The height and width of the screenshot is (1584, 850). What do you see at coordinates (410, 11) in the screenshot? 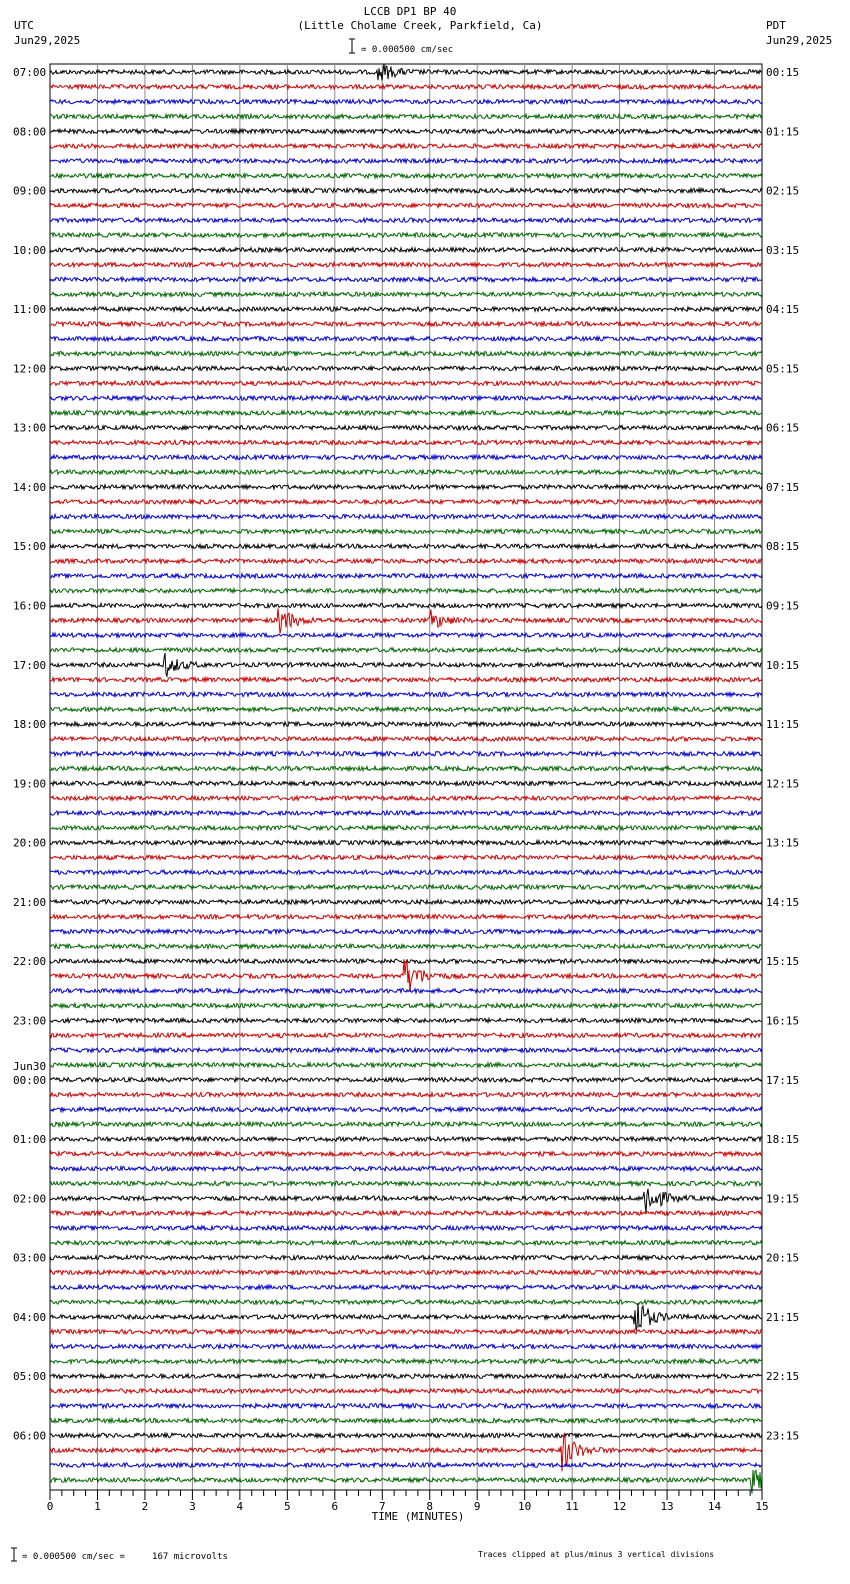
I see `chart-title: LCCB DP1 BP 40` at bounding box center [410, 11].